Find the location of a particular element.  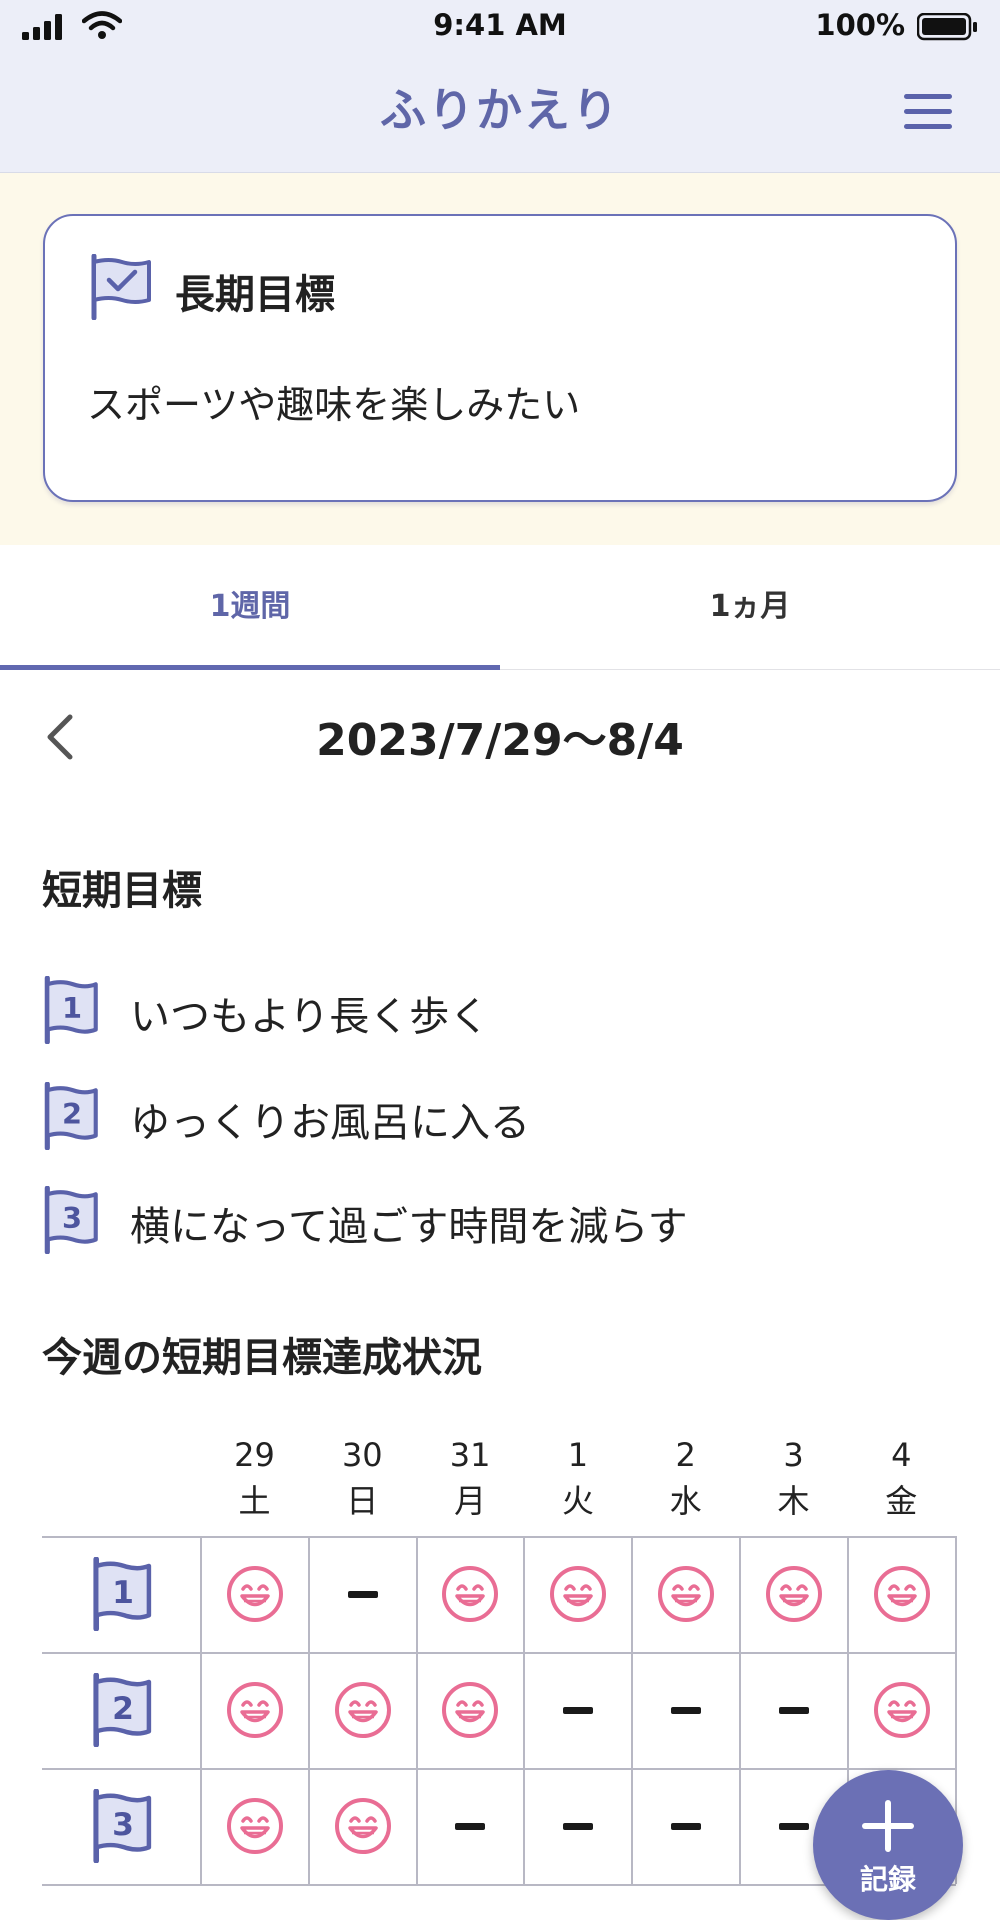

app-header: ふりかえり is located at coordinates (500, 112).